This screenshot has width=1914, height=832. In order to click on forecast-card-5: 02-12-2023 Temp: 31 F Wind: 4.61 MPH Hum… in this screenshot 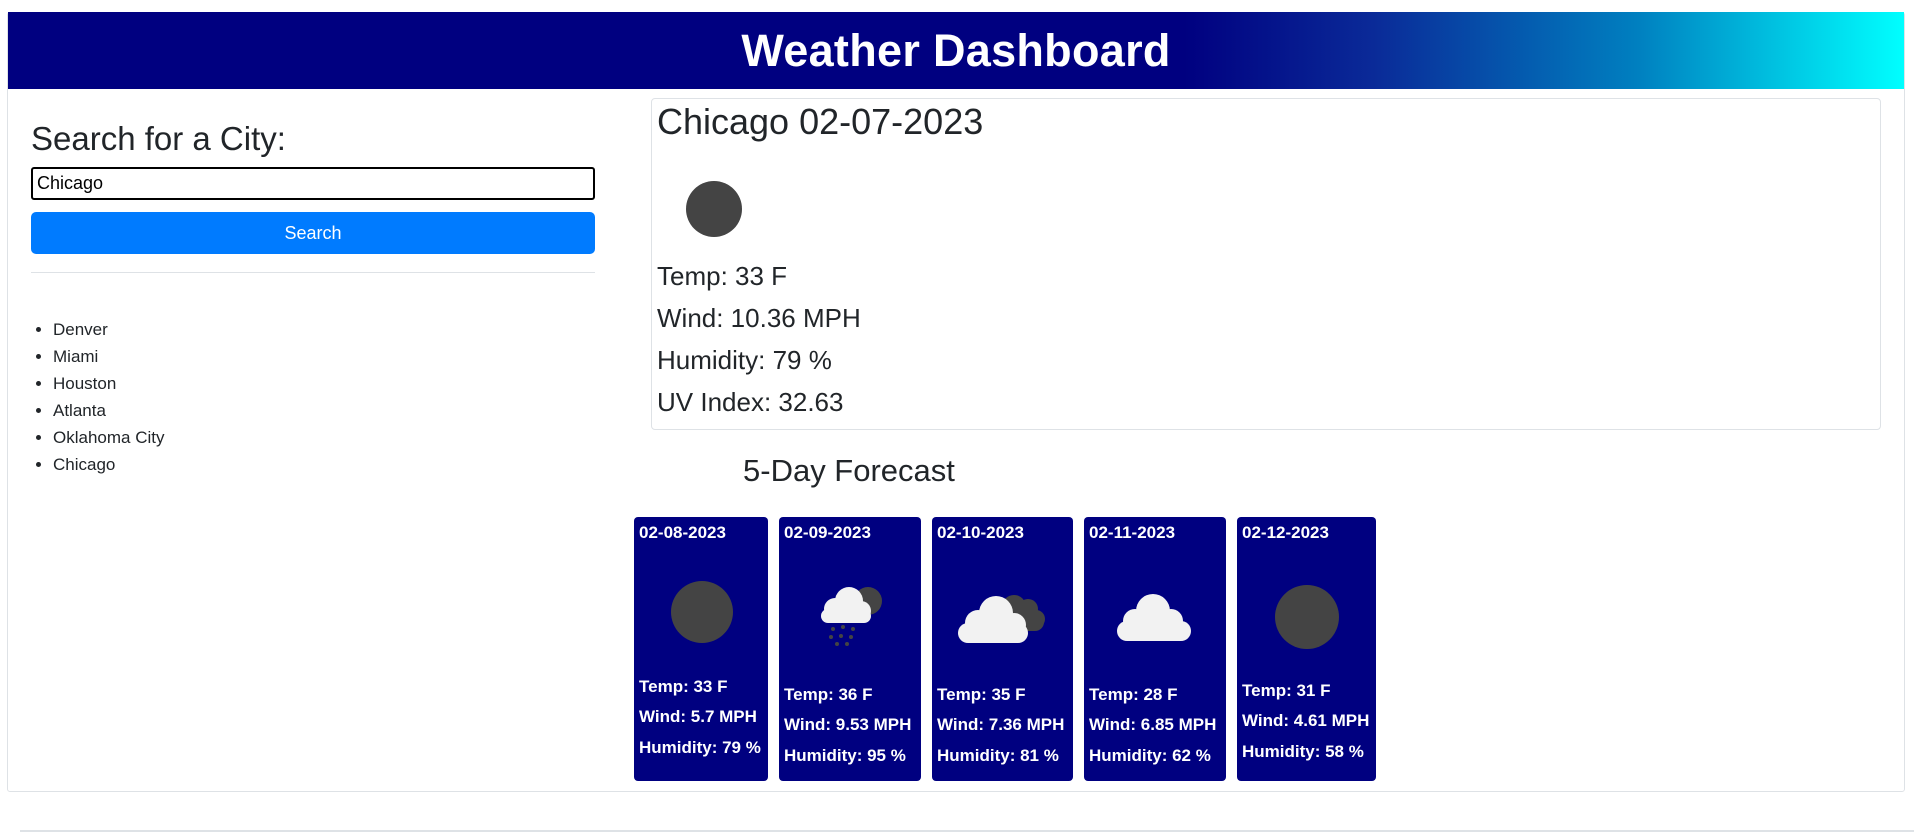, I will do `click(1306, 649)`.